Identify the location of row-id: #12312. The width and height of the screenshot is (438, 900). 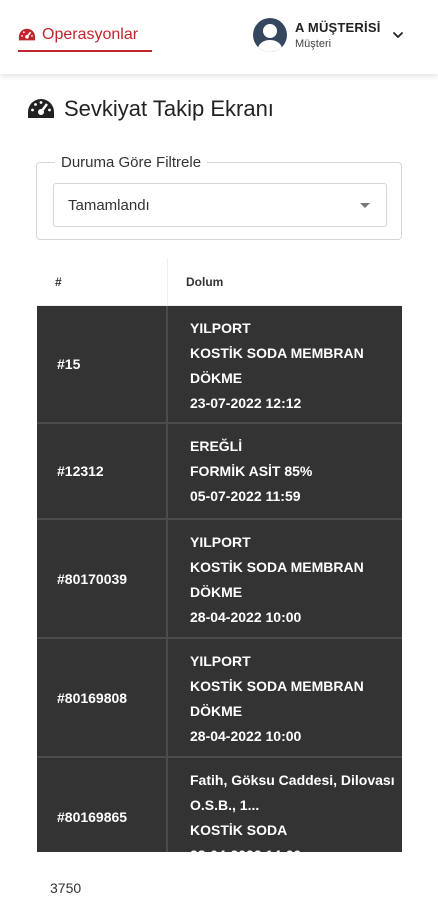
(102, 471).